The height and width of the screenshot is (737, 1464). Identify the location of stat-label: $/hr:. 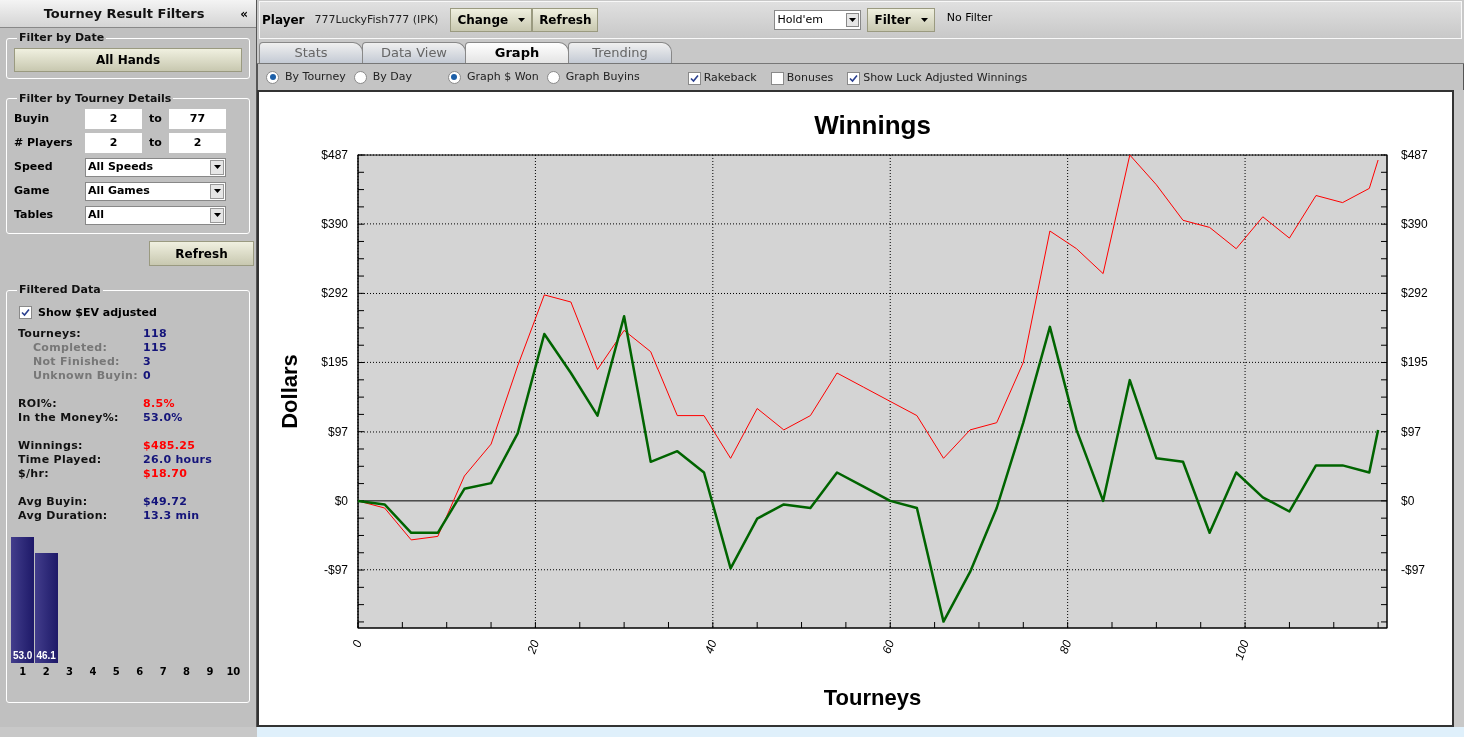
(34, 473).